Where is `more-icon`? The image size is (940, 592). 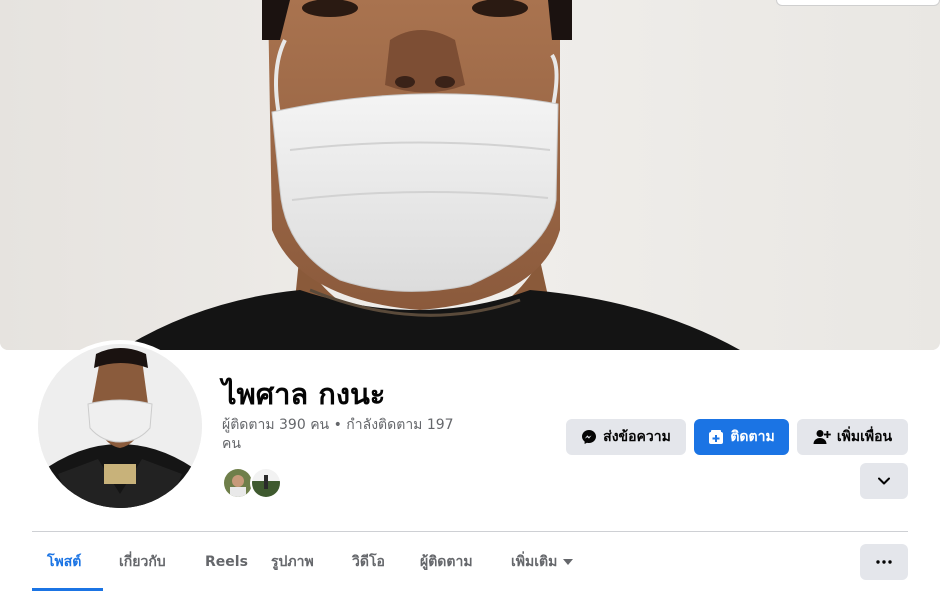 more-icon is located at coordinates (884, 562).